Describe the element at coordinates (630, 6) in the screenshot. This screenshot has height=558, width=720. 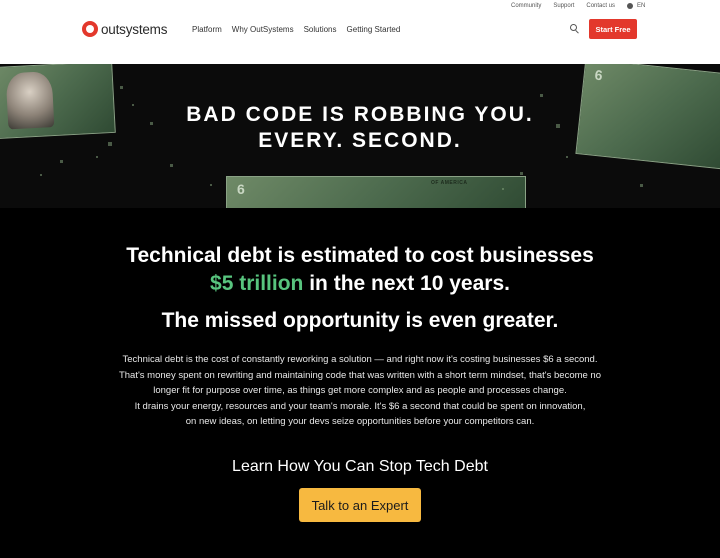
I see `globe-icon` at that location.